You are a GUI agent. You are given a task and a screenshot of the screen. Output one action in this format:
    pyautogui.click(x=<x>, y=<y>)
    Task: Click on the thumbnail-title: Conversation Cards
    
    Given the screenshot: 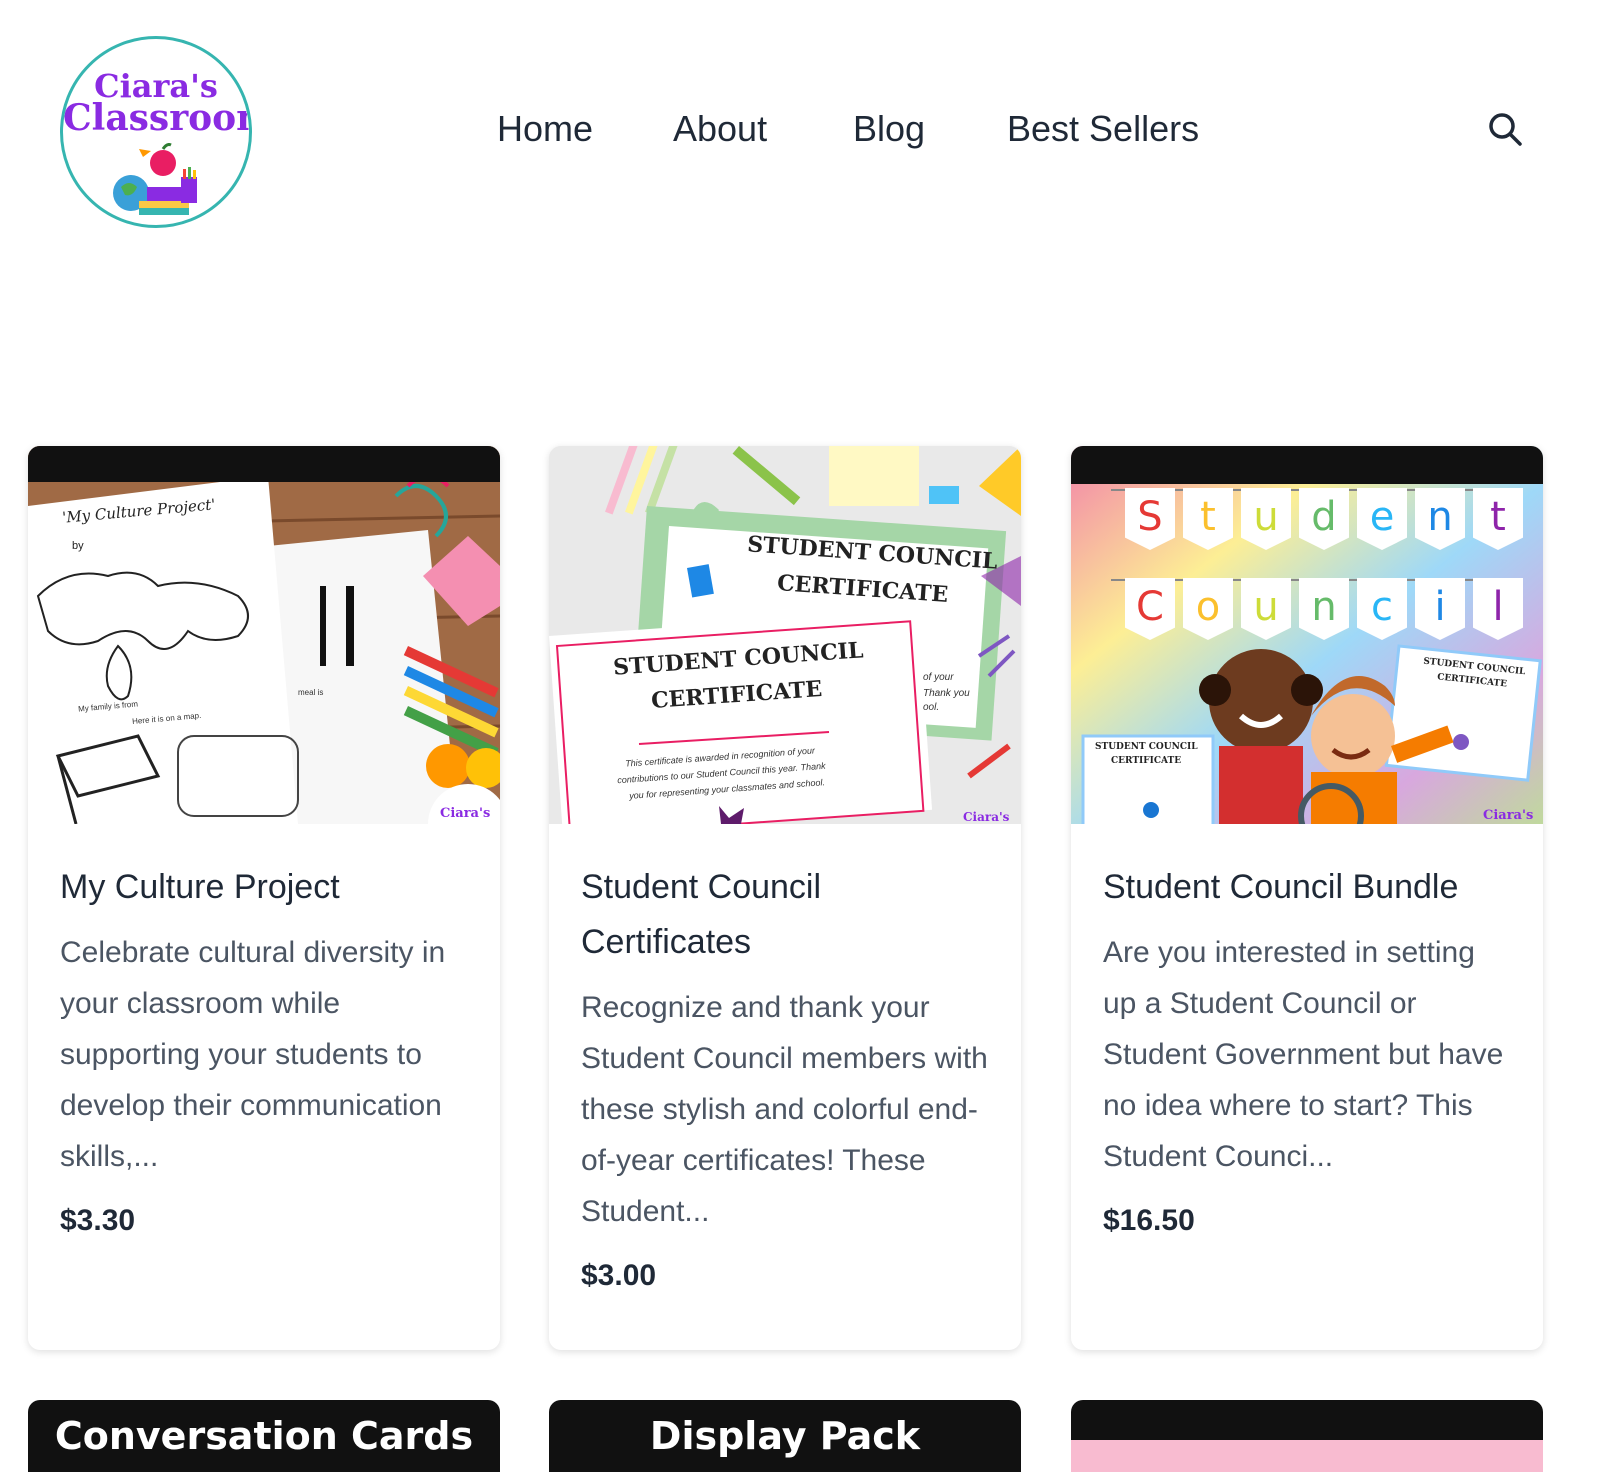 What is the action you would take?
    pyautogui.click(x=264, y=1436)
    